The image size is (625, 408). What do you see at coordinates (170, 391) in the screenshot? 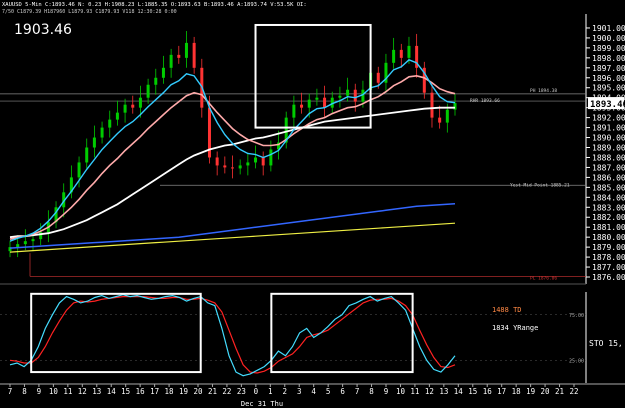
I see `time-tick-label: 18` at bounding box center [170, 391].